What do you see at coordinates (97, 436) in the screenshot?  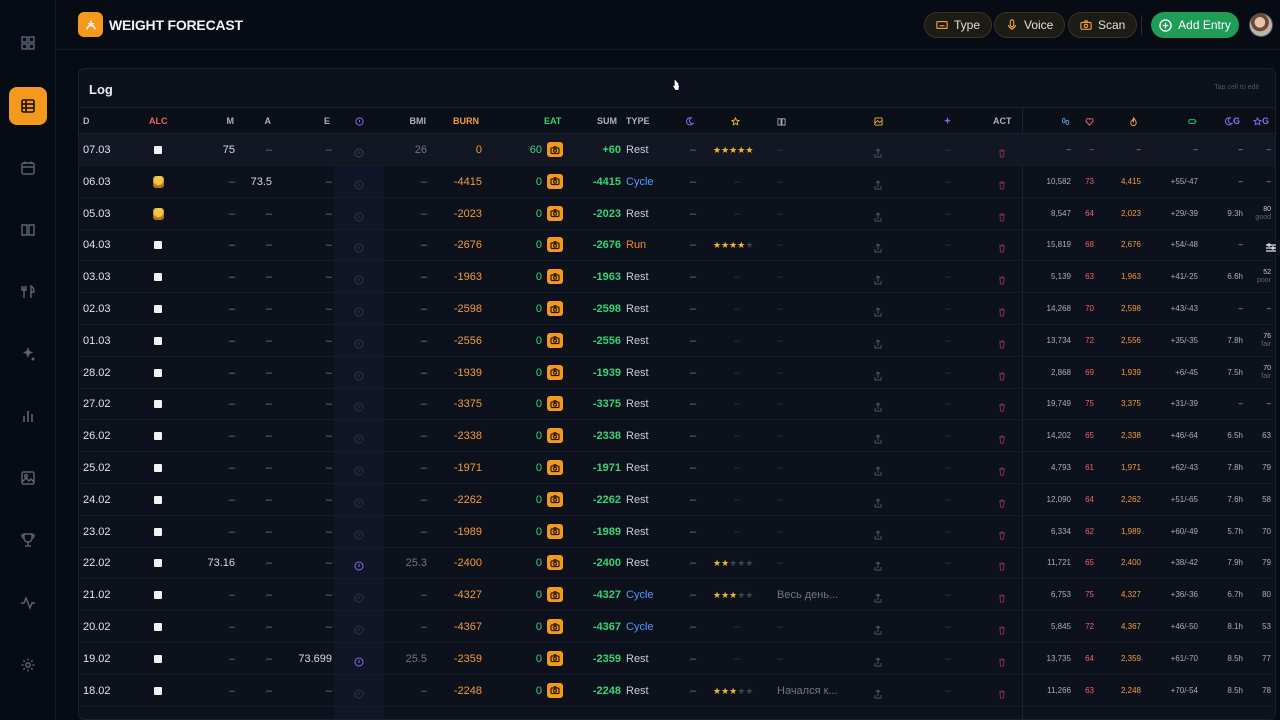 I see `date-cell: 26.02` at bounding box center [97, 436].